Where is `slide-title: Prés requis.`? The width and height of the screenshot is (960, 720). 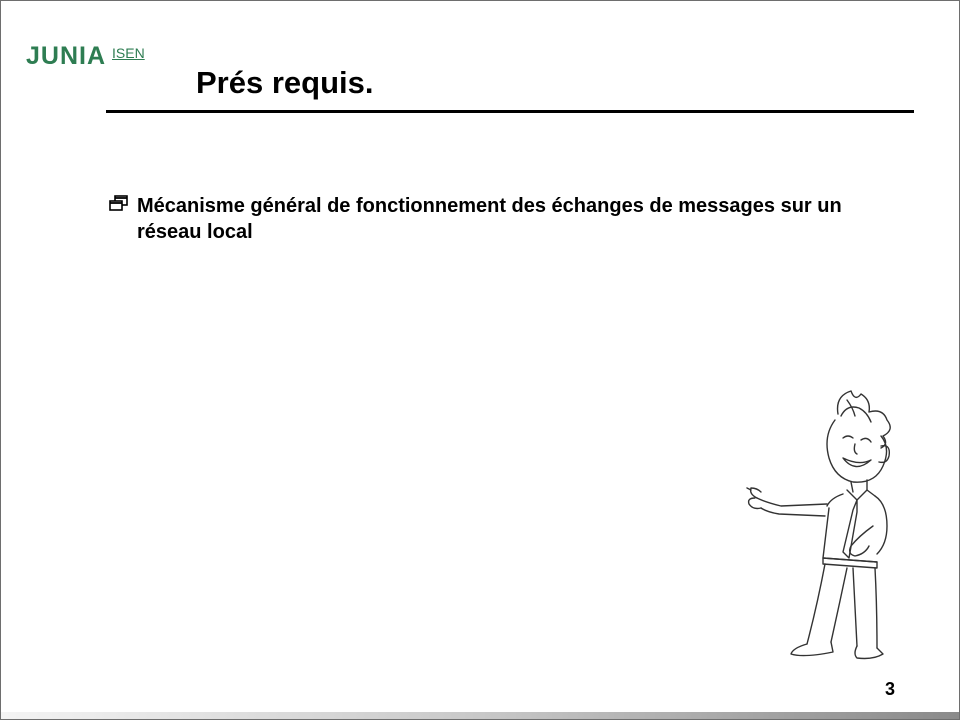
slide-title: Prés requis. is located at coordinates (285, 82).